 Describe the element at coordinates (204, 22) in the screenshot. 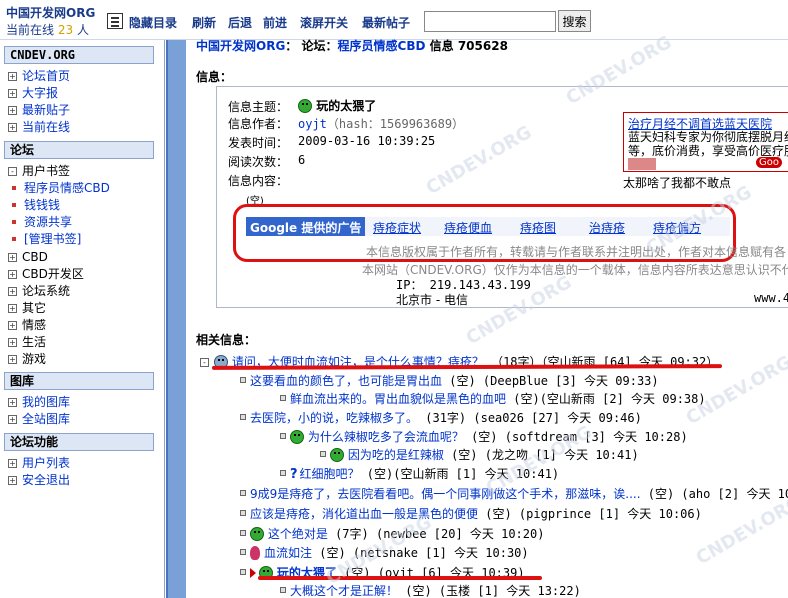

I see `refresh-link: 刷新` at that location.